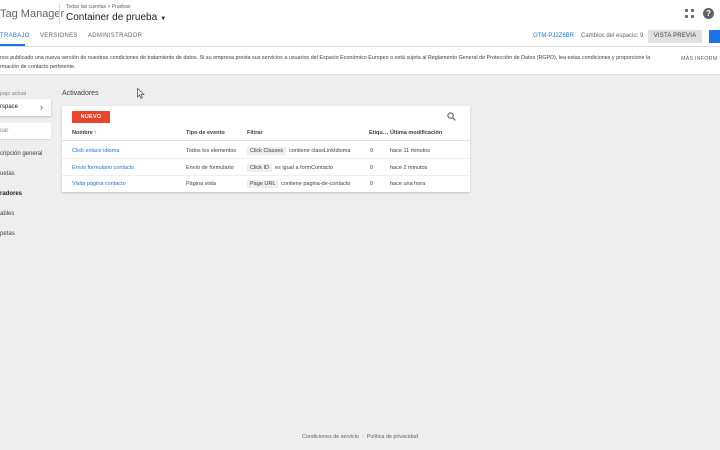  I want to click on submit-button, so click(714, 36).